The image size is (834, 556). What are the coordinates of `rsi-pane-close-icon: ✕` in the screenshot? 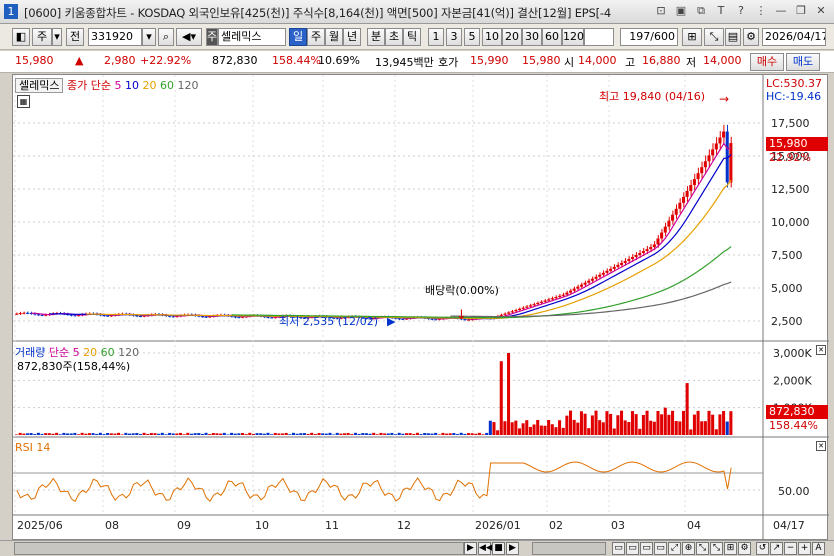 It's located at (821, 446).